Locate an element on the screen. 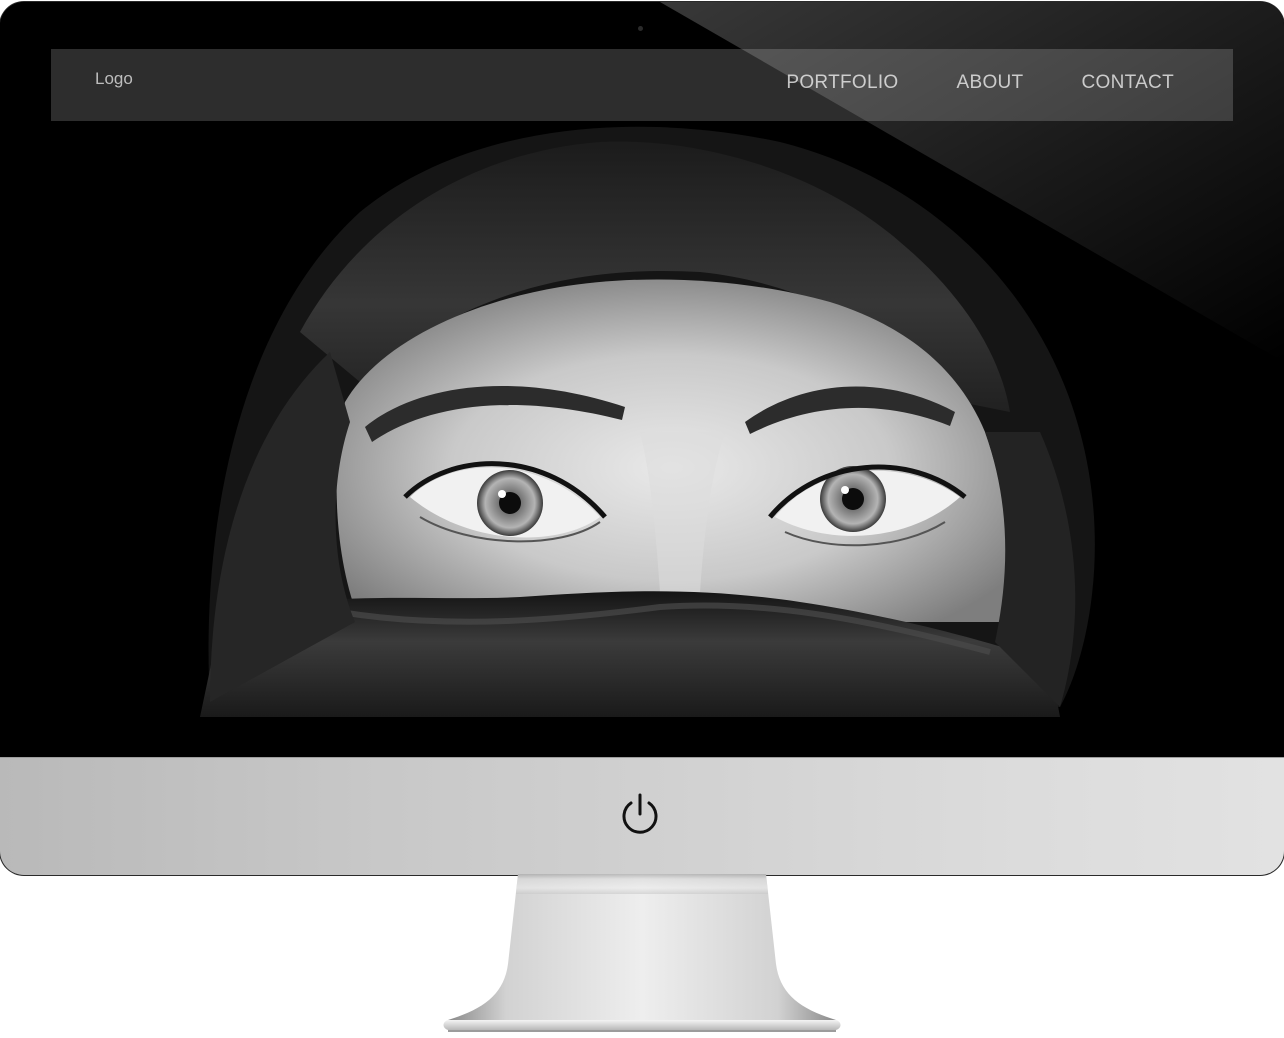 The image size is (1284, 1038). main-nav: PORTFOLIO ABOUT CONTACT is located at coordinates (980, 83).